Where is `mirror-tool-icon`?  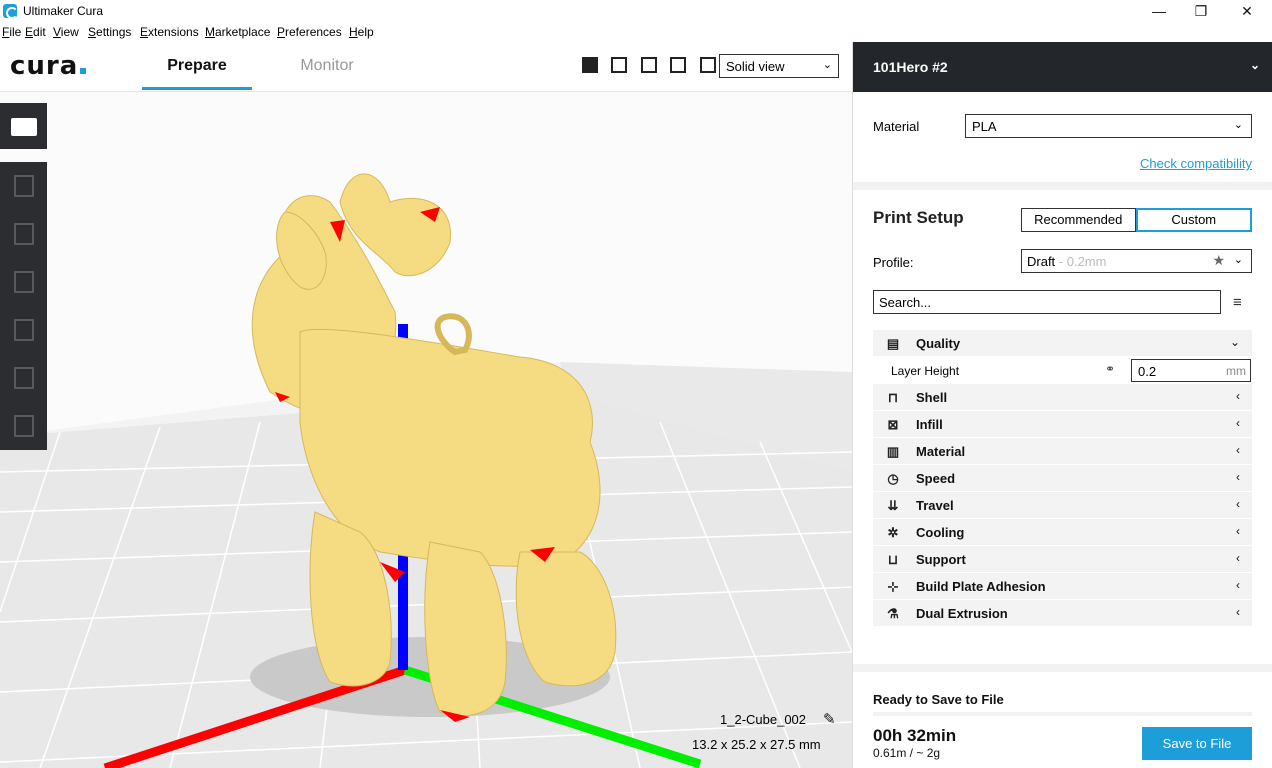
mirror-tool-icon is located at coordinates (23, 330).